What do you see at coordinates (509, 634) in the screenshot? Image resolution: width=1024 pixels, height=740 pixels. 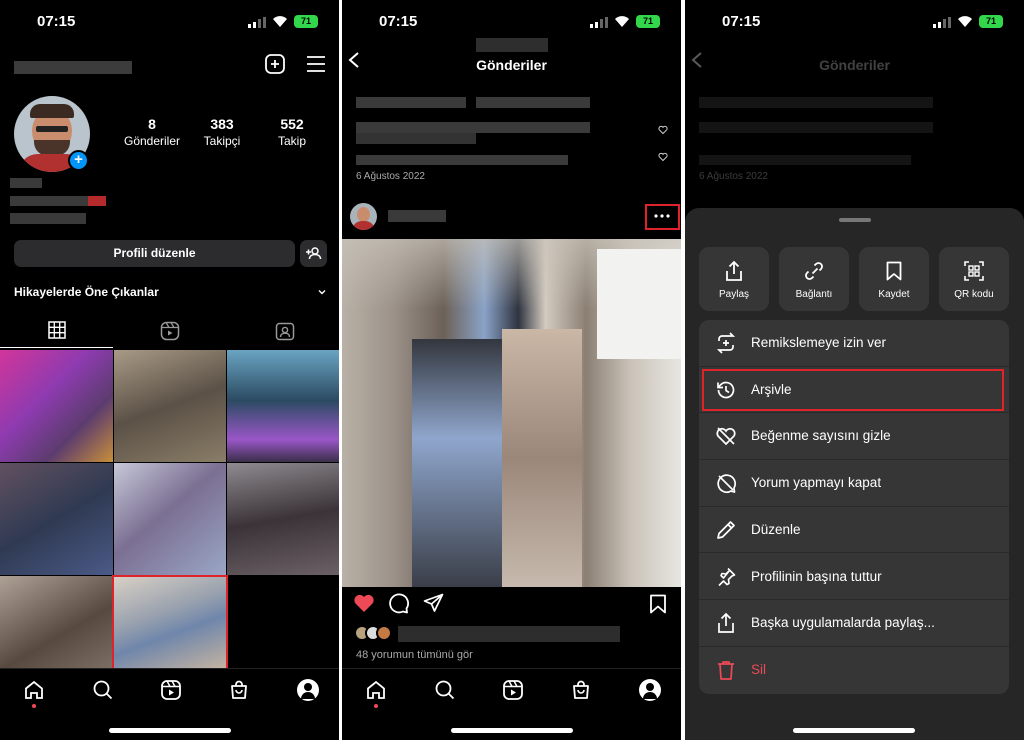 I see `liked-by-redacted` at bounding box center [509, 634].